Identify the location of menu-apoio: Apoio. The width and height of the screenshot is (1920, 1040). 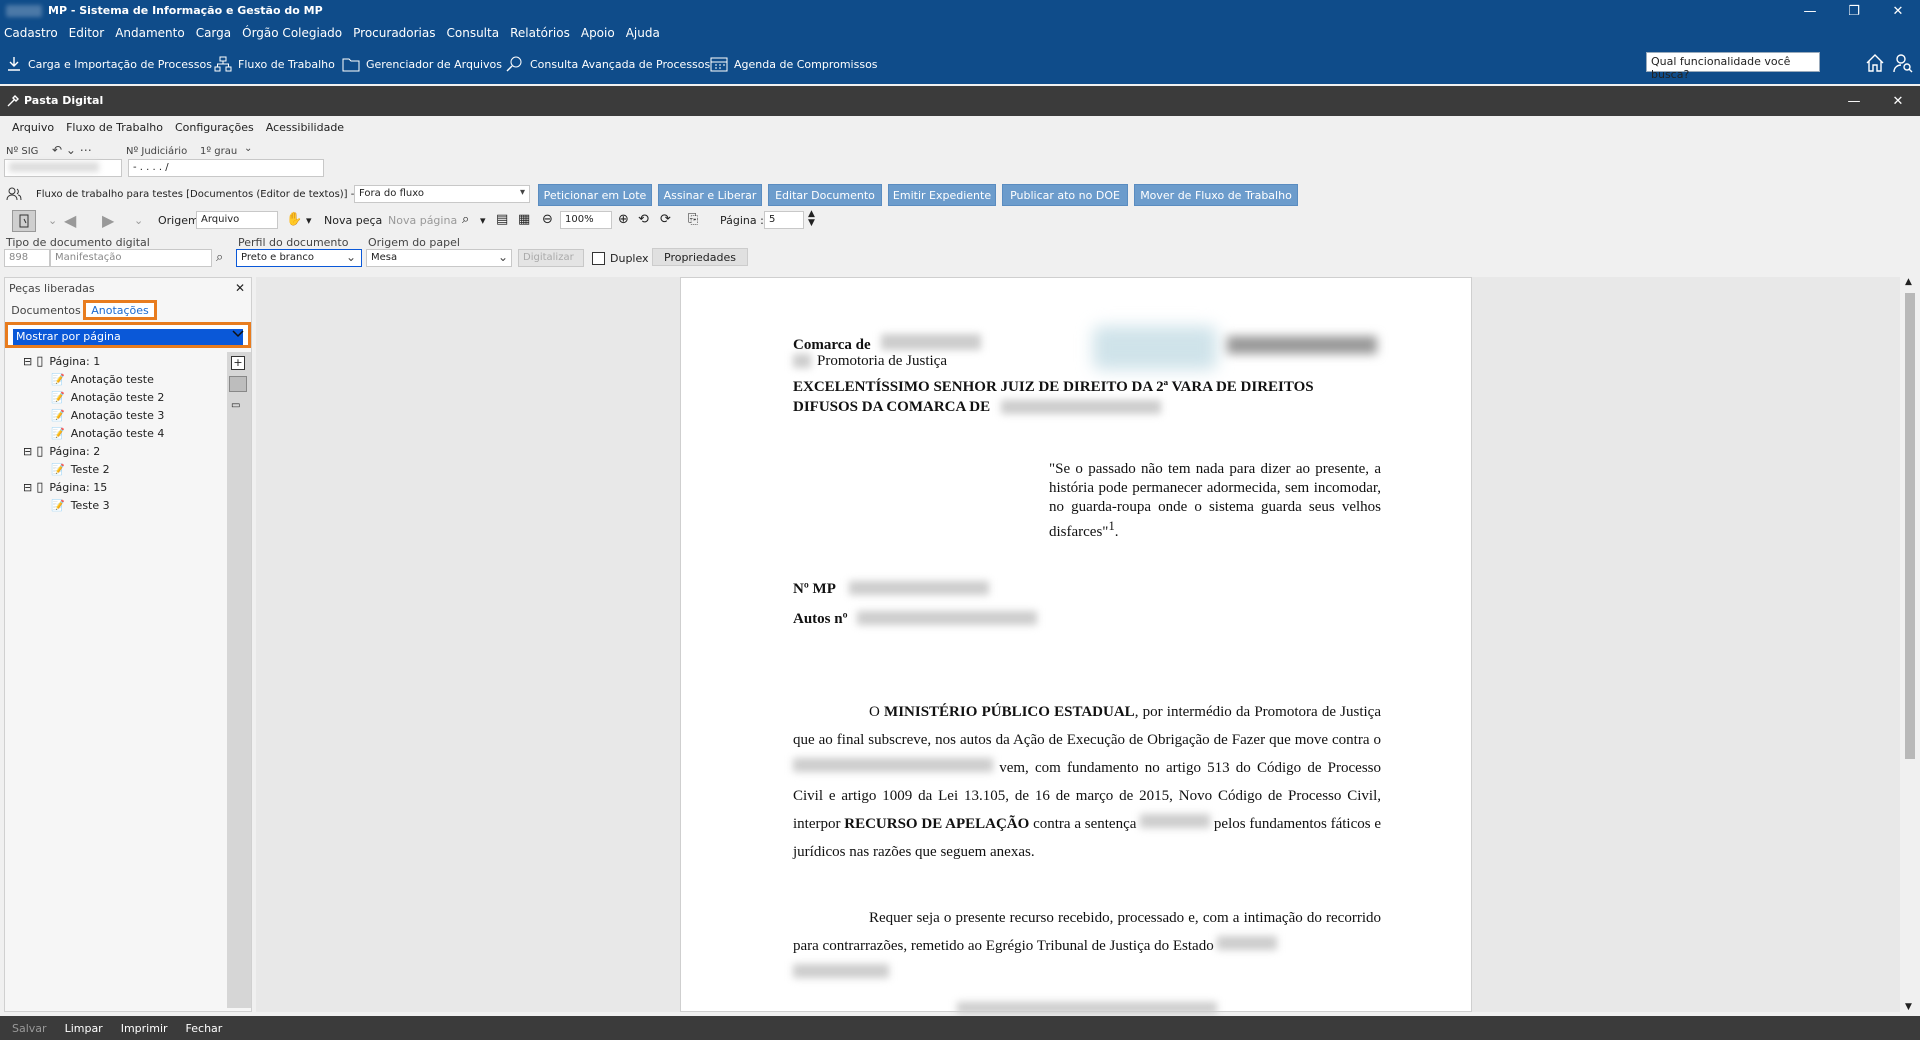
(598, 33).